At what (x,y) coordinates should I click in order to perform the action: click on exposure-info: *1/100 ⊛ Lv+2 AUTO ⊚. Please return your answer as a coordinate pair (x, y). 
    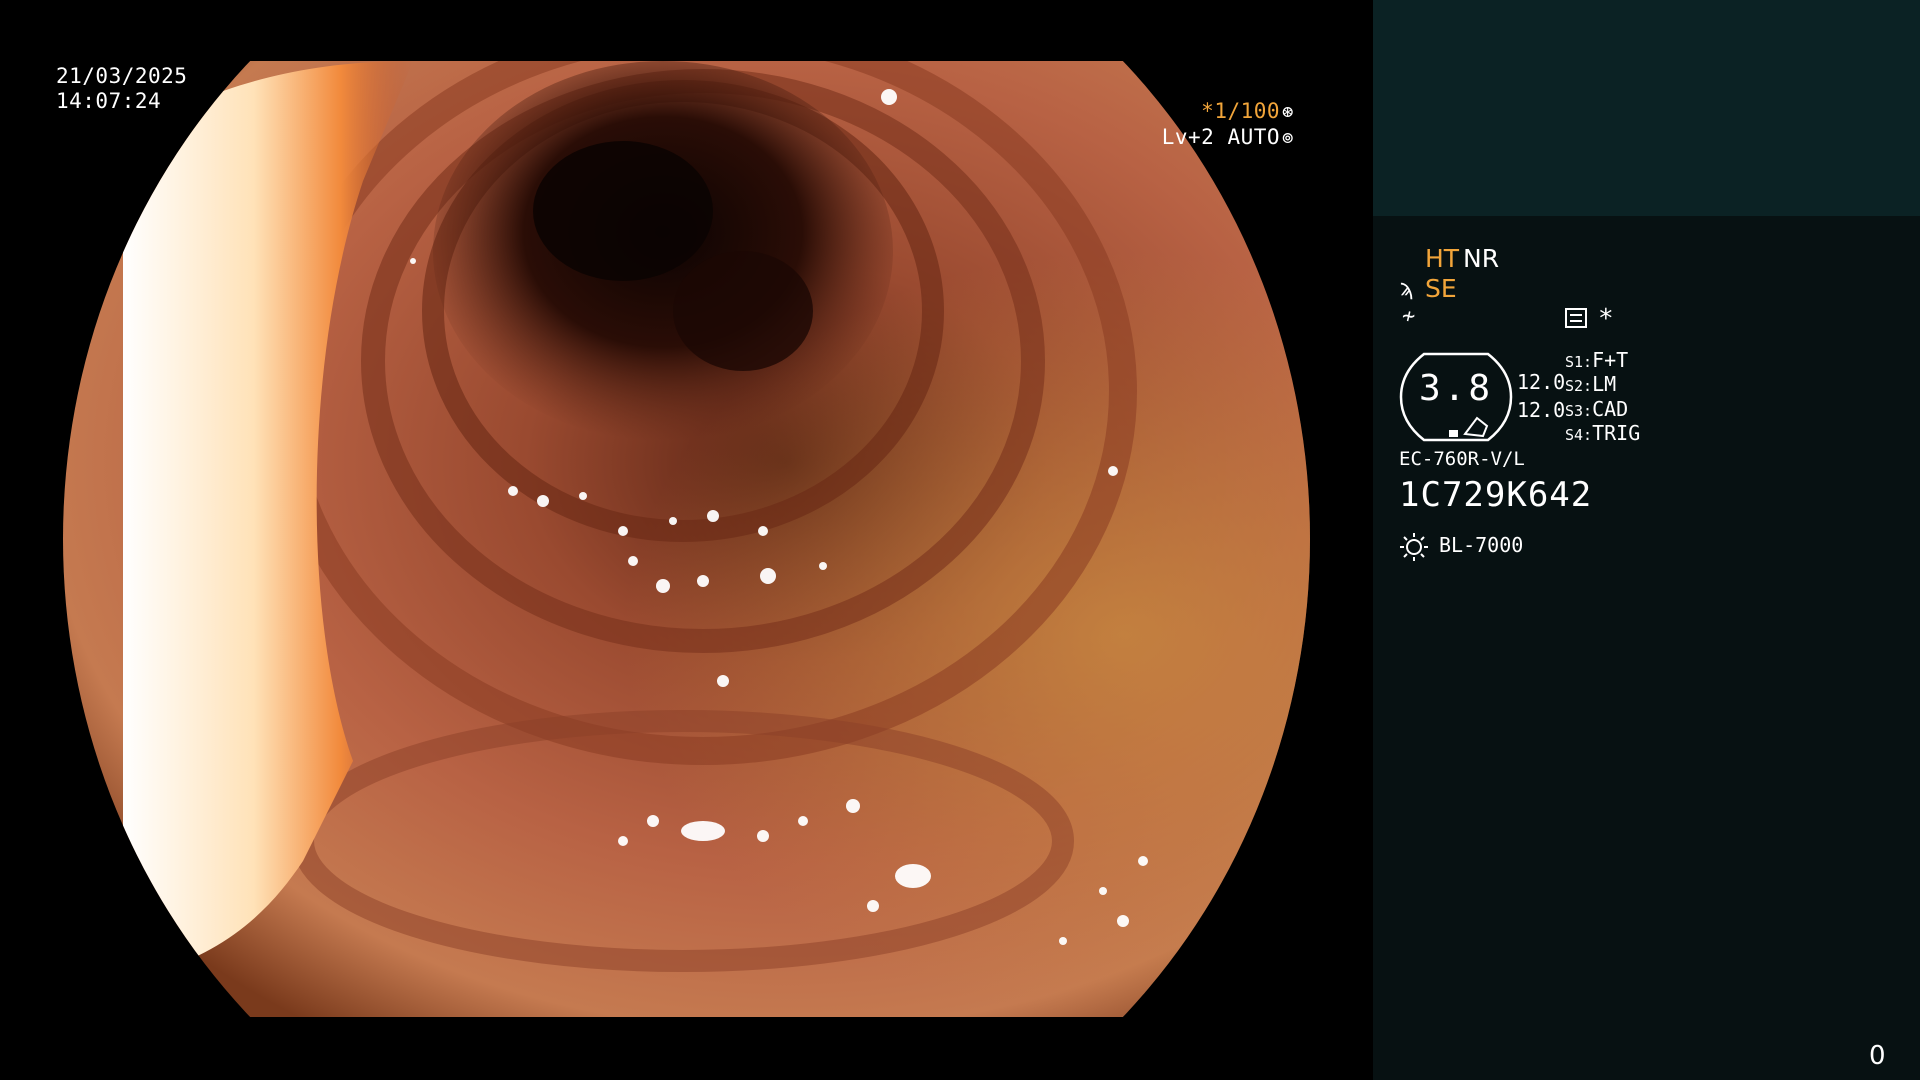
    Looking at the image, I should click on (1228, 125).